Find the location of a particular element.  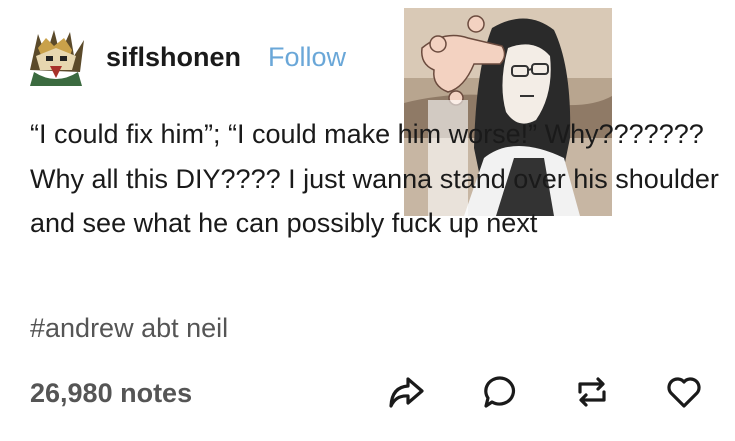

post-tag: #andrew abt neil is located at coordinates (129, 328).